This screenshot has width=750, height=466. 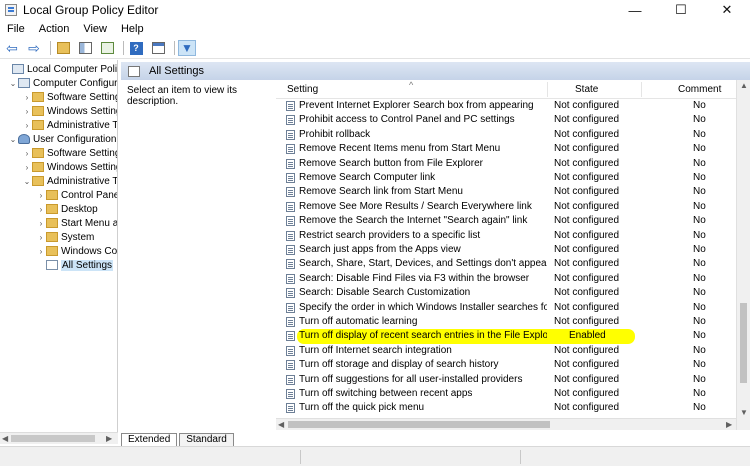 What do you see at coordinates (744, 86) in the screenshot?
I see `scroll-up-icon: ▲` at bounding box center [744, 86].